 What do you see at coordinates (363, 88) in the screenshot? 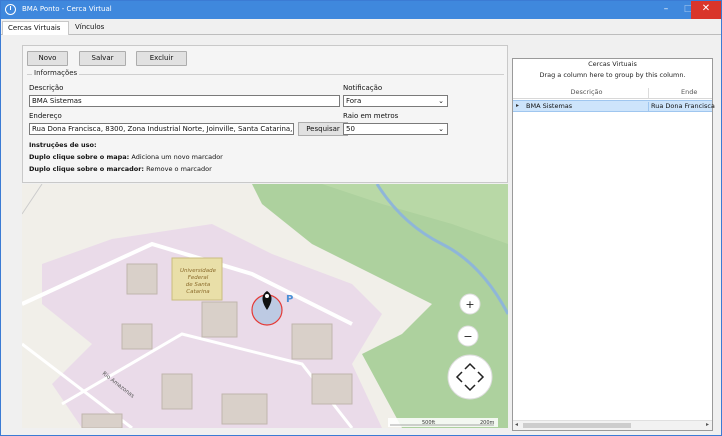
I see `notificacao-label: Notificação` at bounding box center [363, 88].